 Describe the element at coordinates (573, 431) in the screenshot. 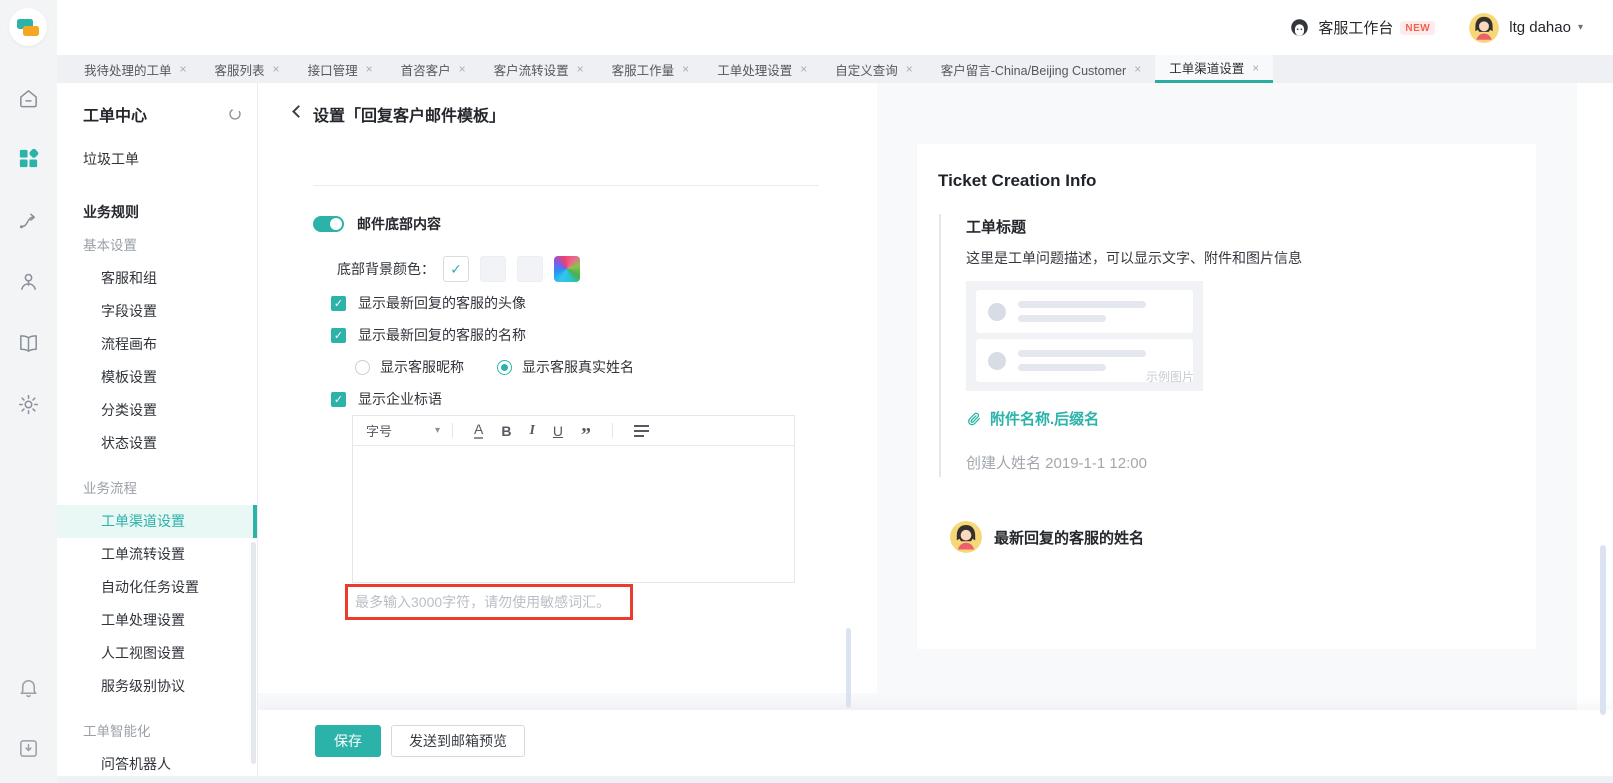

I see `editor-toolbar: 字号 ▾ A B I U ”` at that location.